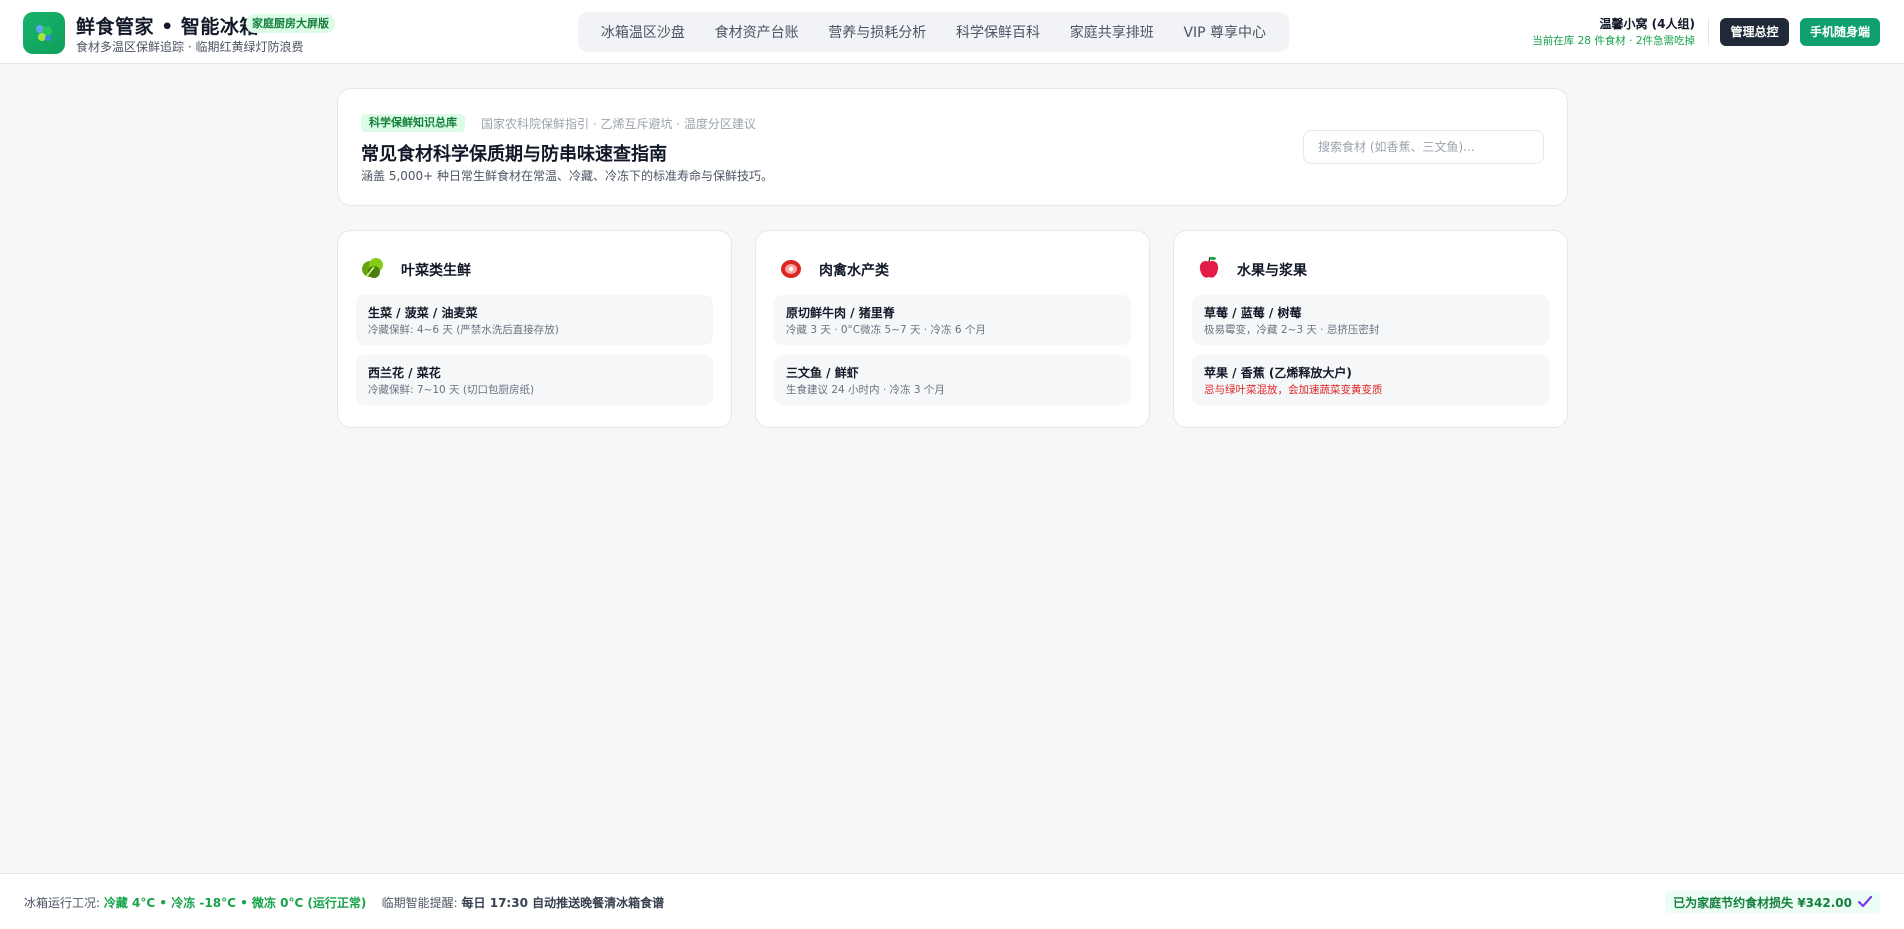 The width and height of the screenshot is (1904, 929). I want to click on leafy-greens-icon, so click(372, 268).